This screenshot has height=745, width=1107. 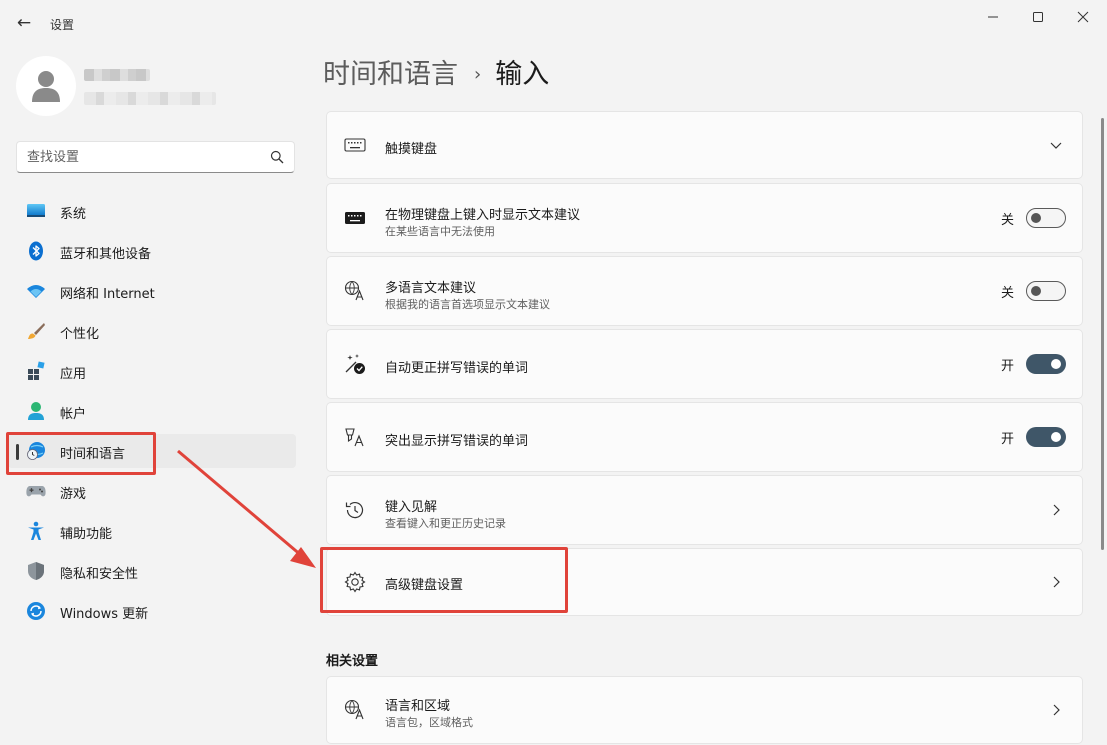 What do you see at coordinates (522, 74) in the screenshot?
I see `page-title: 输入` at bounding box center [522, 74].